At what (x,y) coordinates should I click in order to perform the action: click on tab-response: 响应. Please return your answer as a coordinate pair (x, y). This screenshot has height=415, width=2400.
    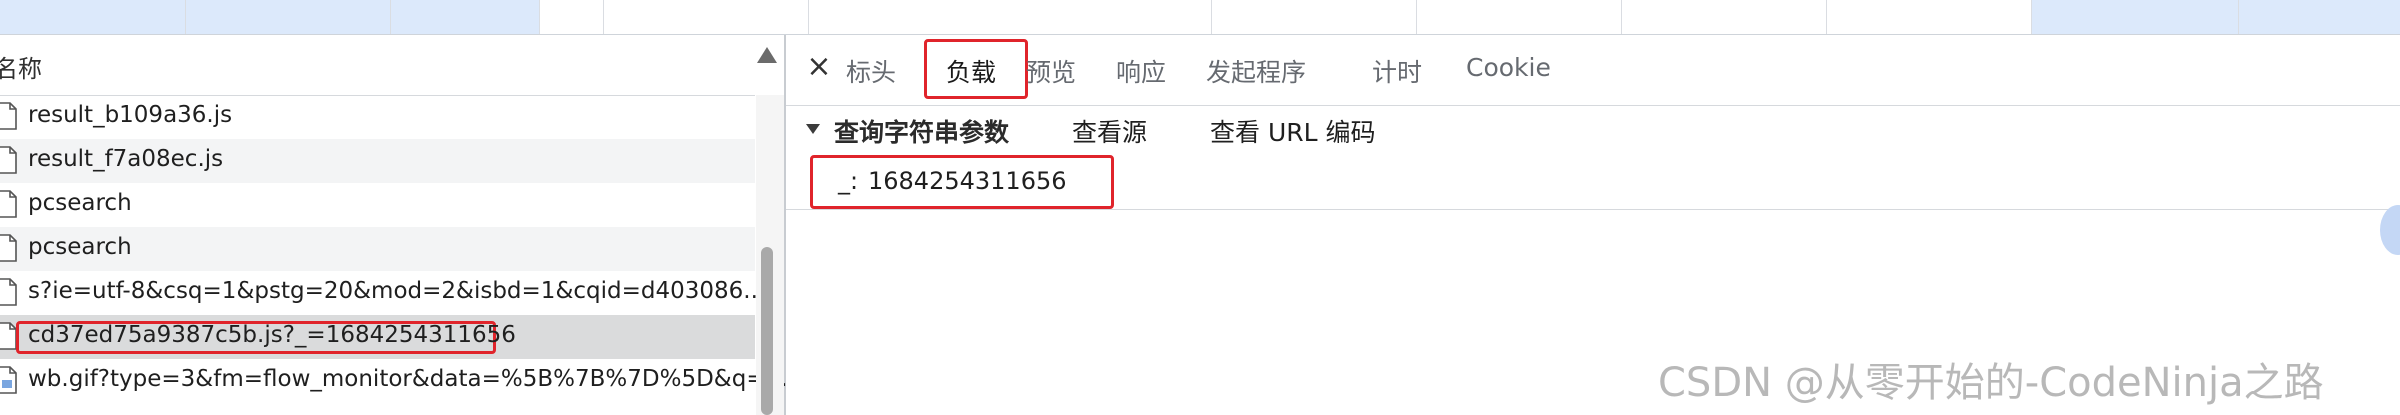
    Looking at the image, I should click on (1141, 71).